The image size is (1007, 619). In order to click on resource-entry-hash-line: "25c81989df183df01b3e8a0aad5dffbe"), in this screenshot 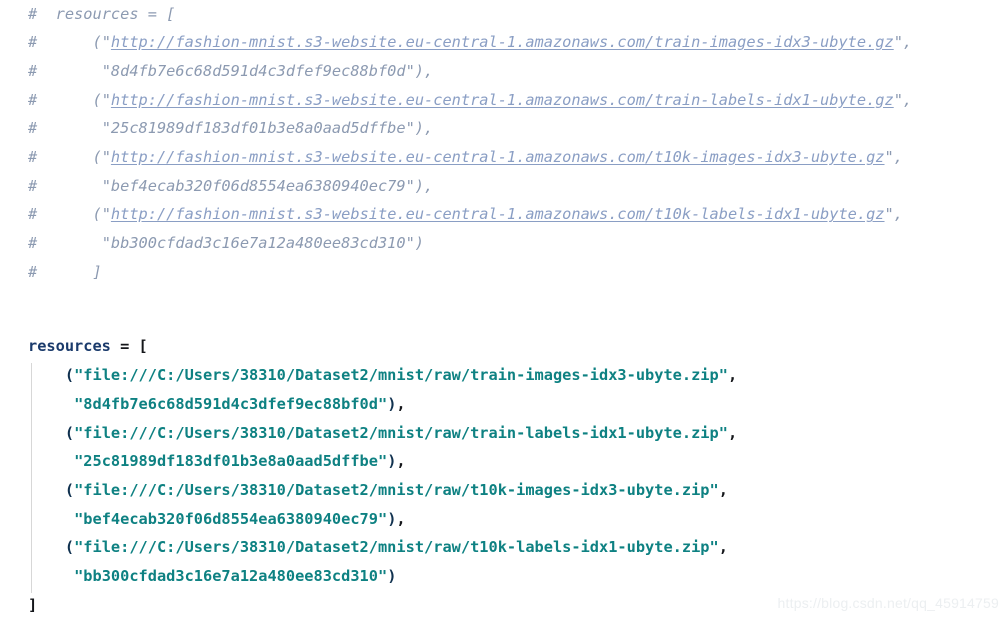, I will do `click(217, 461)`.